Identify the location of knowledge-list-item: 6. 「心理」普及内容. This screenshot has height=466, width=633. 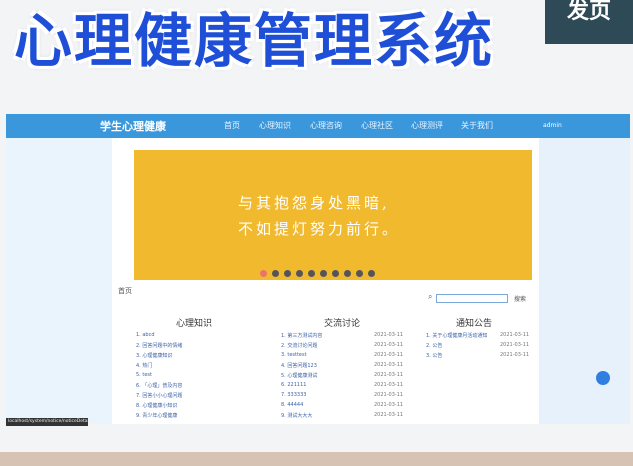
(159, 385).